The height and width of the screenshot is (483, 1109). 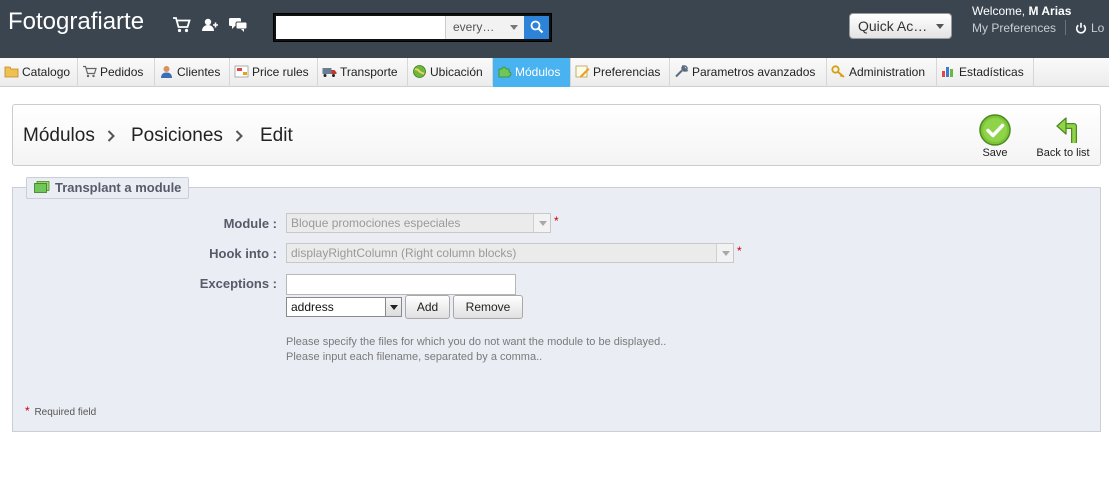 I want to click on tab-ubicacion: Ubicación, so click(x=450, y=72).